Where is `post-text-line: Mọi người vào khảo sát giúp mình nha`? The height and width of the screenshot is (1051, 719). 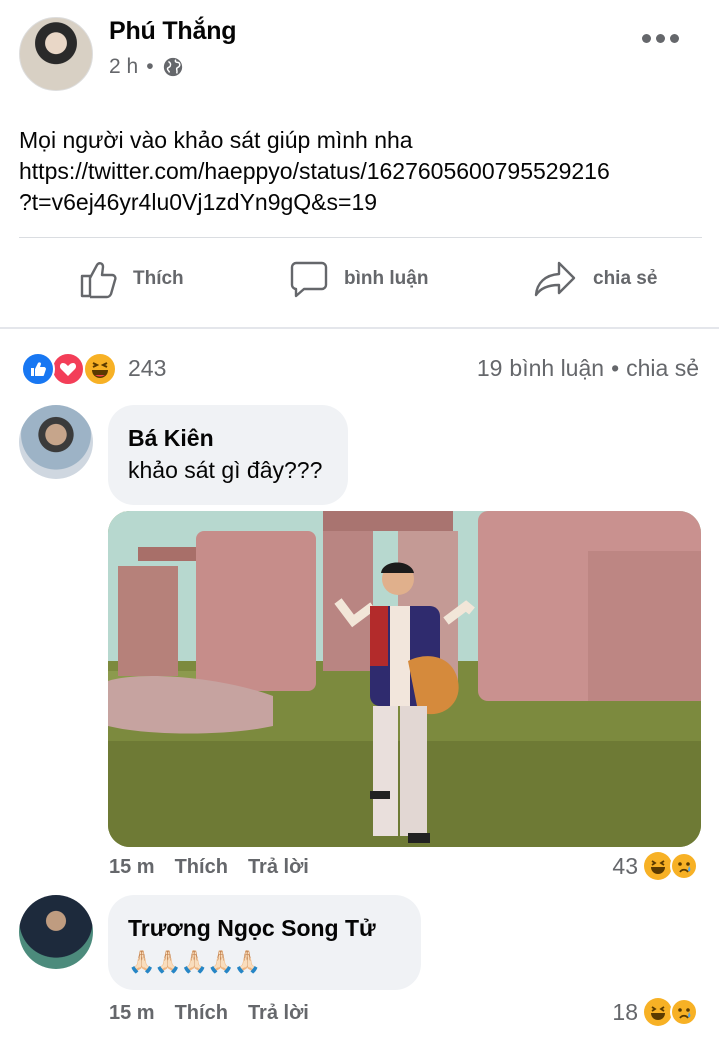
post-text-line: Mọi người vào khảo sát giúp mình nha is located at coordinates (216, 140).